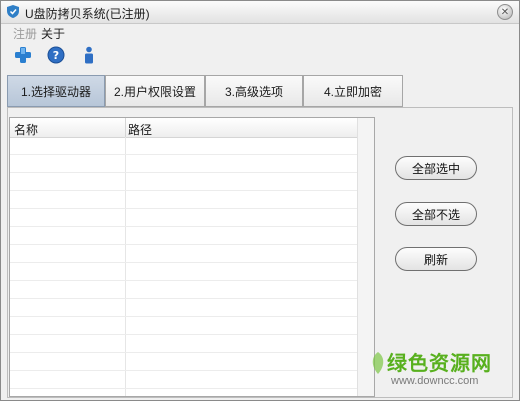 The width and height of the screenshot is (520, 401). What do you see at coordinates (353, 91) in the screenshot?
I see `tab-encrypt-now: 4.立即加密` at bounding box center [353, 91].